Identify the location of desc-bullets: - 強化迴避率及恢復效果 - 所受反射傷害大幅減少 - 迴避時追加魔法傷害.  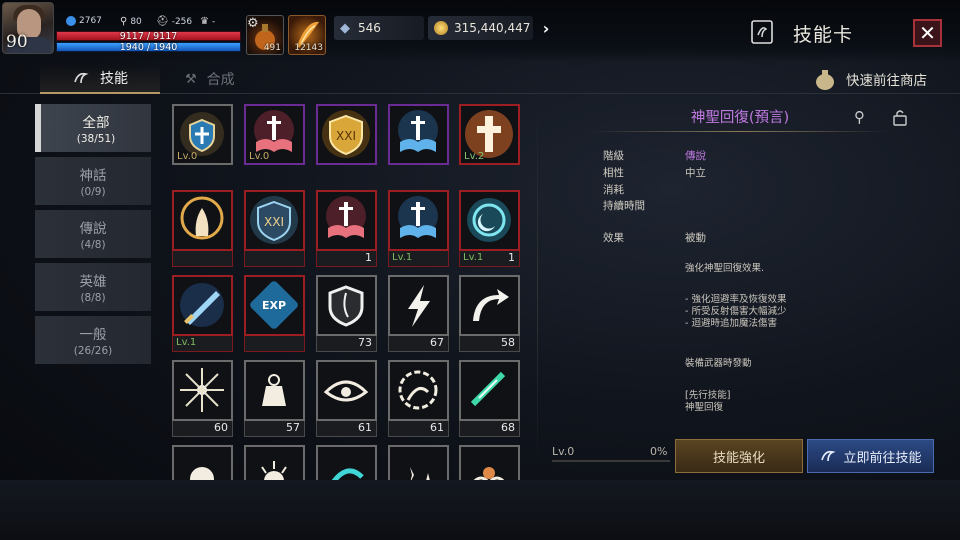
(736, 311).